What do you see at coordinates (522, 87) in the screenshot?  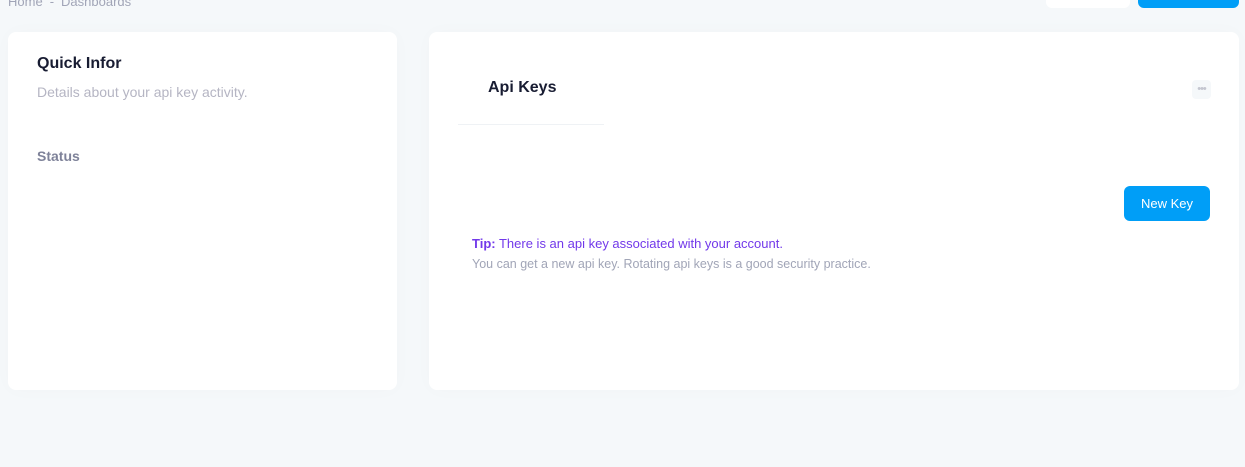 I see `api-keys-title: Api Keys` at bounding box center [522, 87].